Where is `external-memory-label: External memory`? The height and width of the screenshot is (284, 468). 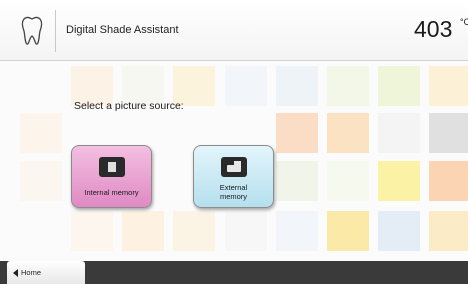 external-memory-label: External memory is located at coordinates (233, 192).